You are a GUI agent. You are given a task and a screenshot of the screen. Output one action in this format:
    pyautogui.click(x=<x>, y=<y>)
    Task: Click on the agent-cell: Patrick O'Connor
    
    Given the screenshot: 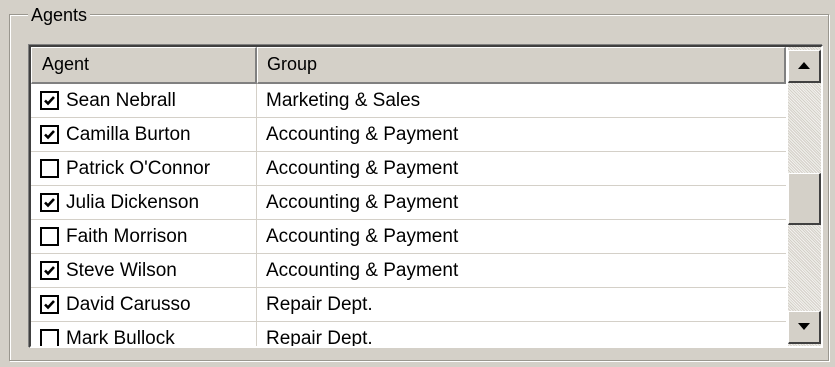 What is the action you would take?
    pyautogui.click(x=144, y=168)
    